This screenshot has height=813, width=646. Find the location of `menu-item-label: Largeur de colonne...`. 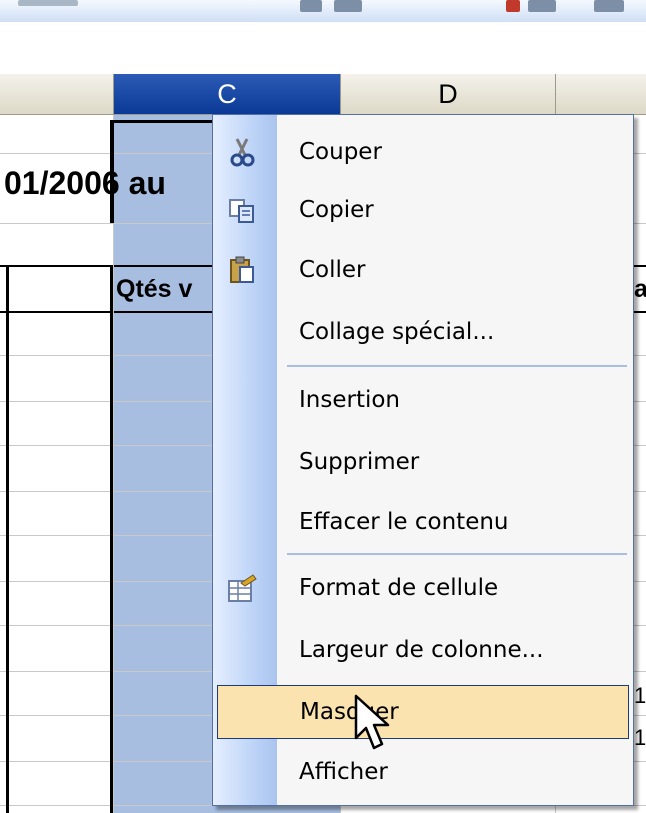

menu-item-label: Largeur de colonne... is located at coordinates (421, 650).